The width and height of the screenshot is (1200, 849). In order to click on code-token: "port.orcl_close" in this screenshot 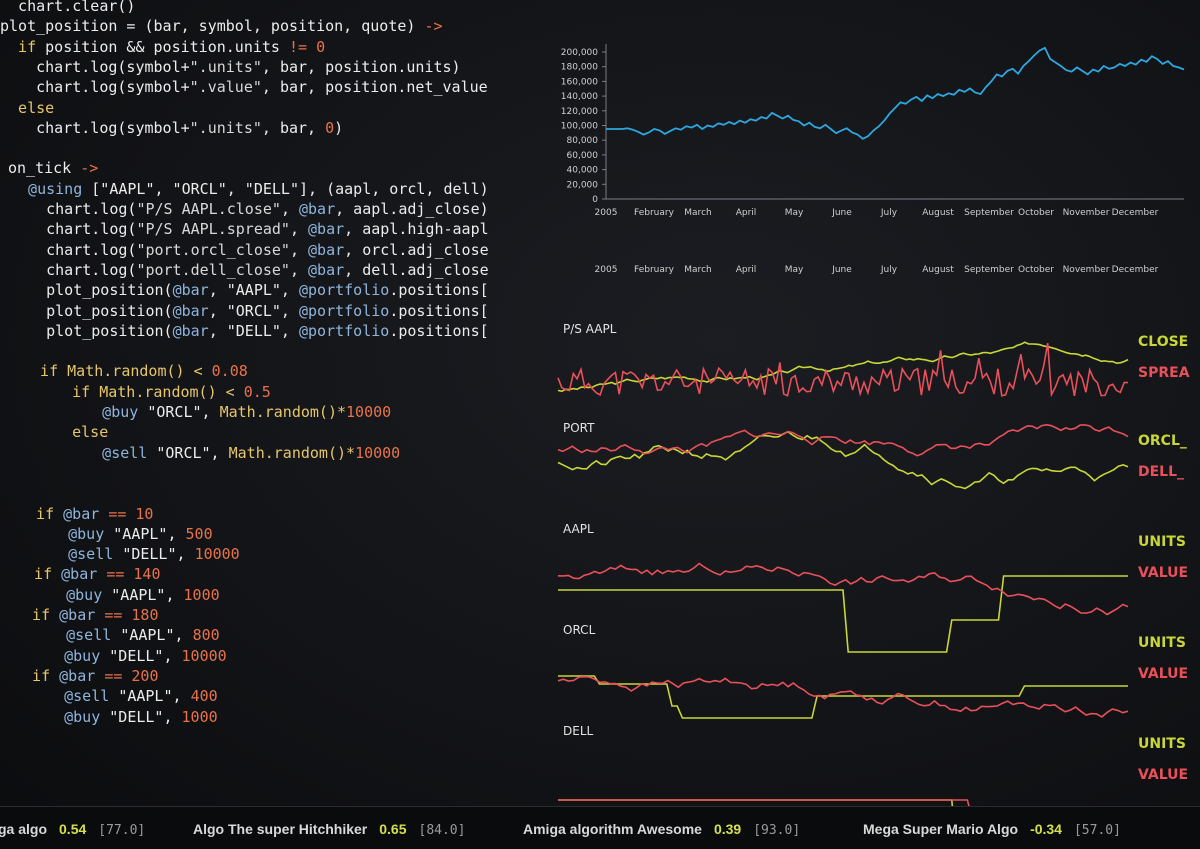, I will do `click(213, 249)`.